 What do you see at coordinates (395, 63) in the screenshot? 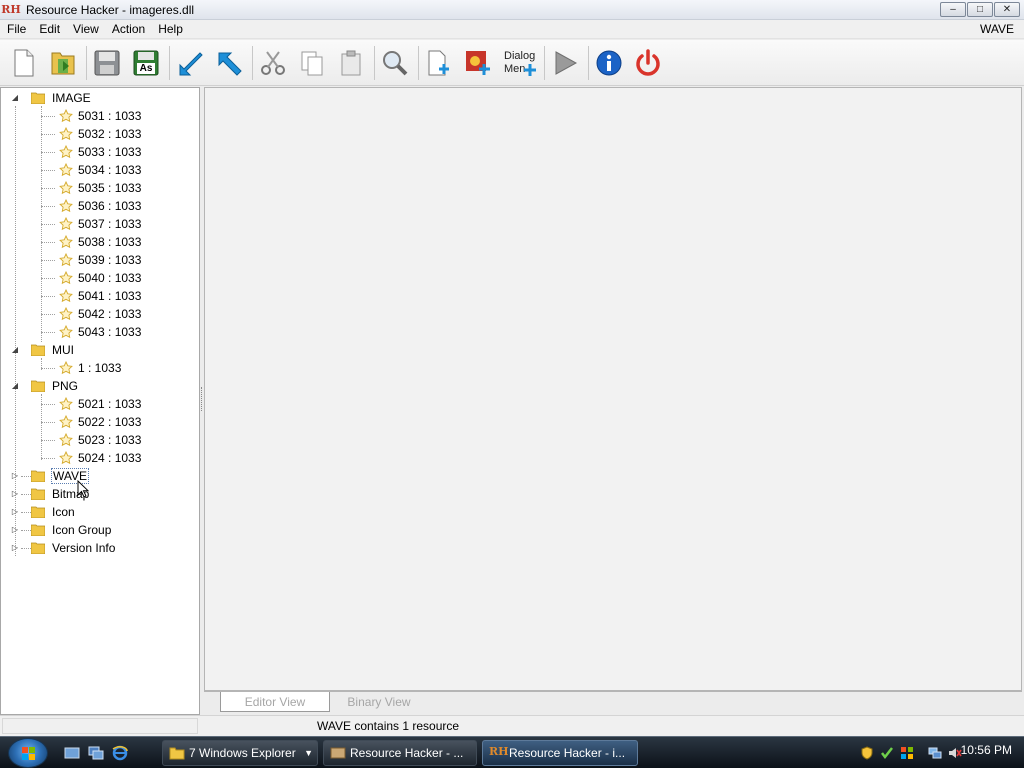
I see `search-button` at bounding box center [395, 63].